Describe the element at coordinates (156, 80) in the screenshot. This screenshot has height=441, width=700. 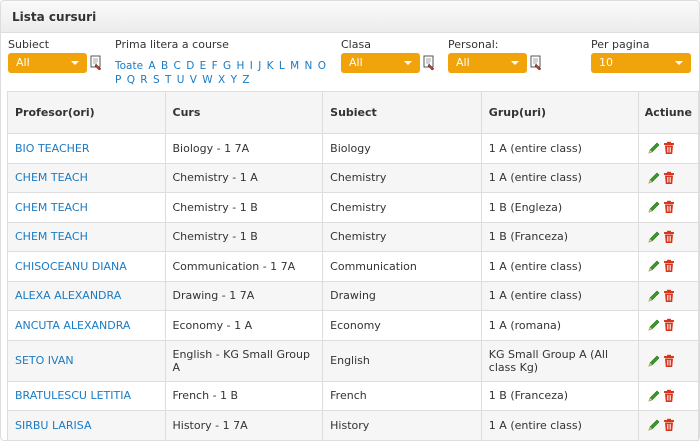
I see `letter-filter-link: S` at that location.